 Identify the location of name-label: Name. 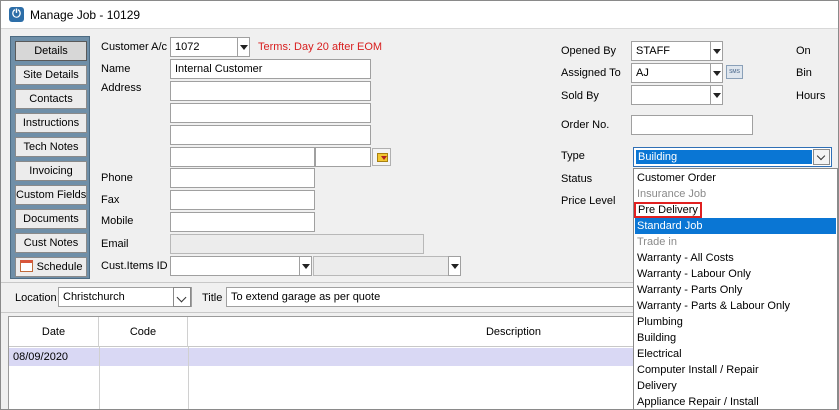
(116, 69).